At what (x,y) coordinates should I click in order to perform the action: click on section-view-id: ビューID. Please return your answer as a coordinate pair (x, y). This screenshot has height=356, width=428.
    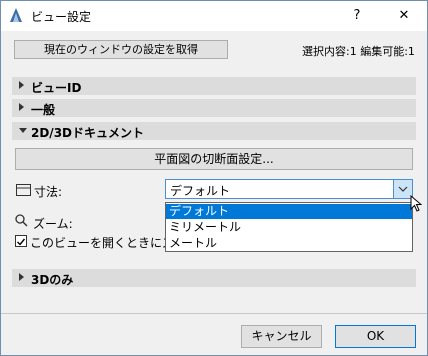
    Looking at the image, I should click on (214, 86).